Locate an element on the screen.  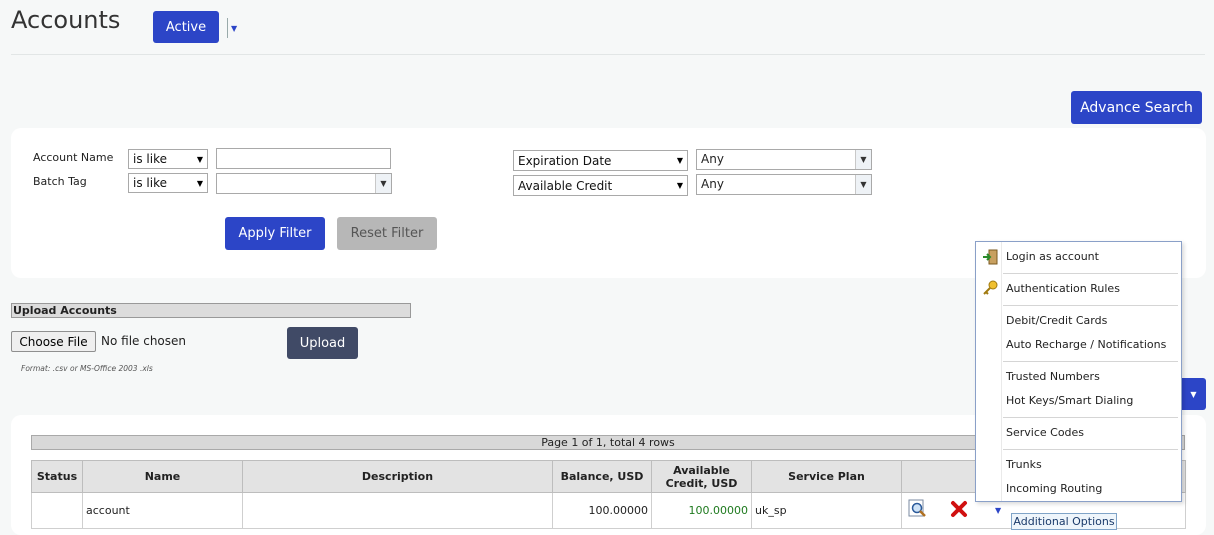
page-title: Accounts is located at coordinates (66, 20).